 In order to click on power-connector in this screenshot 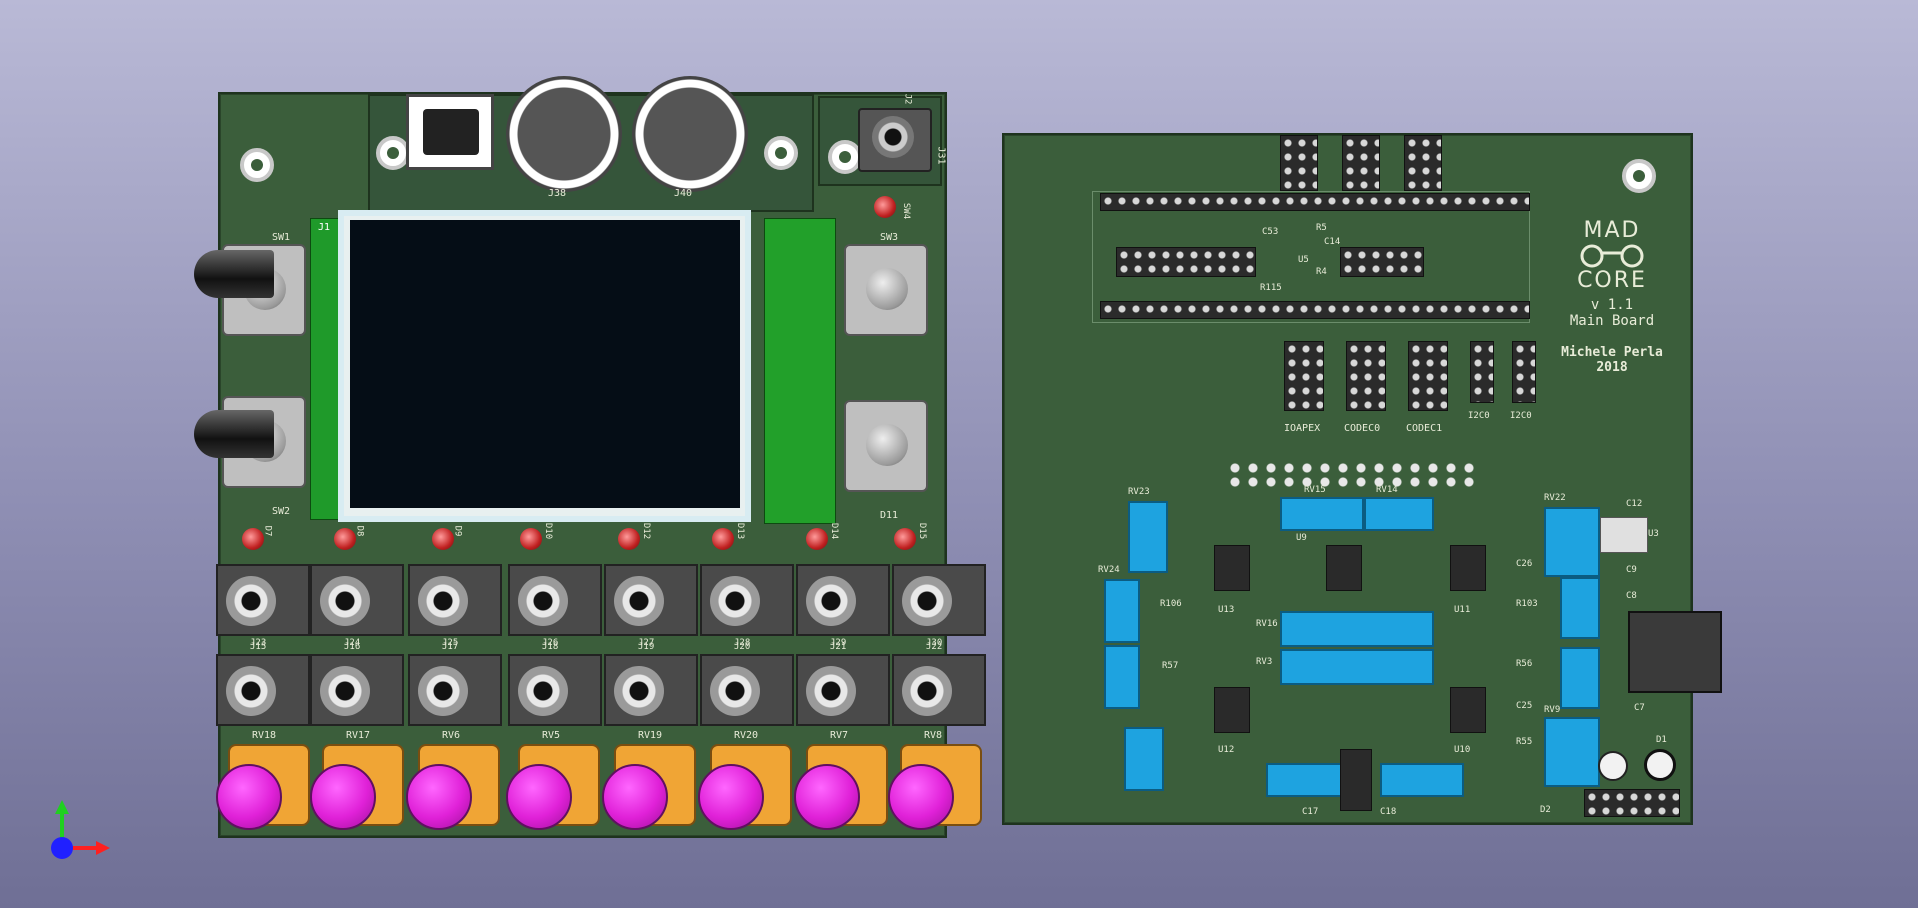, I will do `click(1675, 652)`.